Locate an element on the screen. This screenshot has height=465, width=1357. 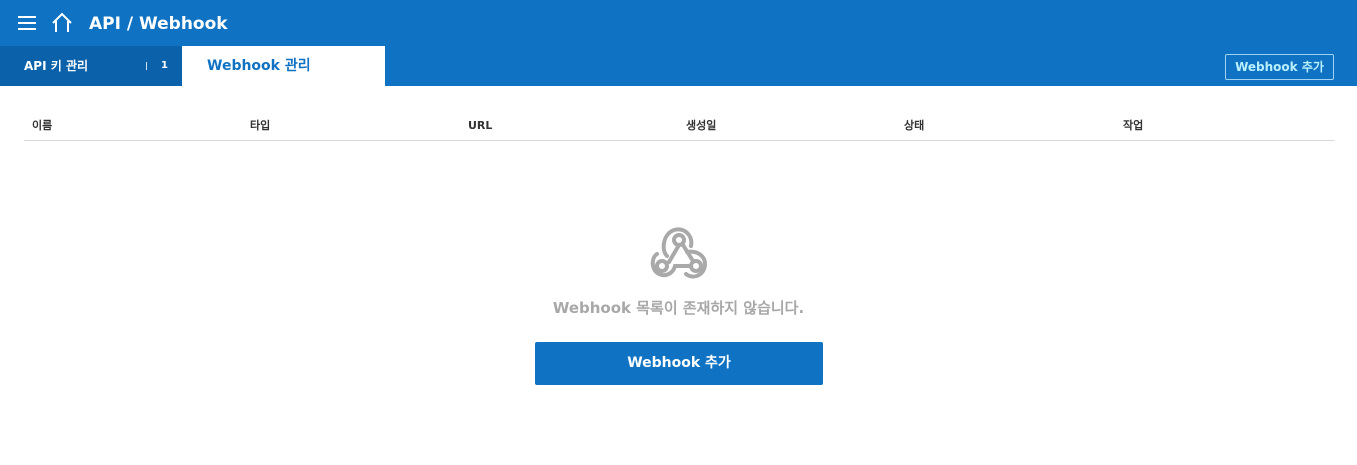
hamburger-menu-icon is located at coordinates (27, 23).